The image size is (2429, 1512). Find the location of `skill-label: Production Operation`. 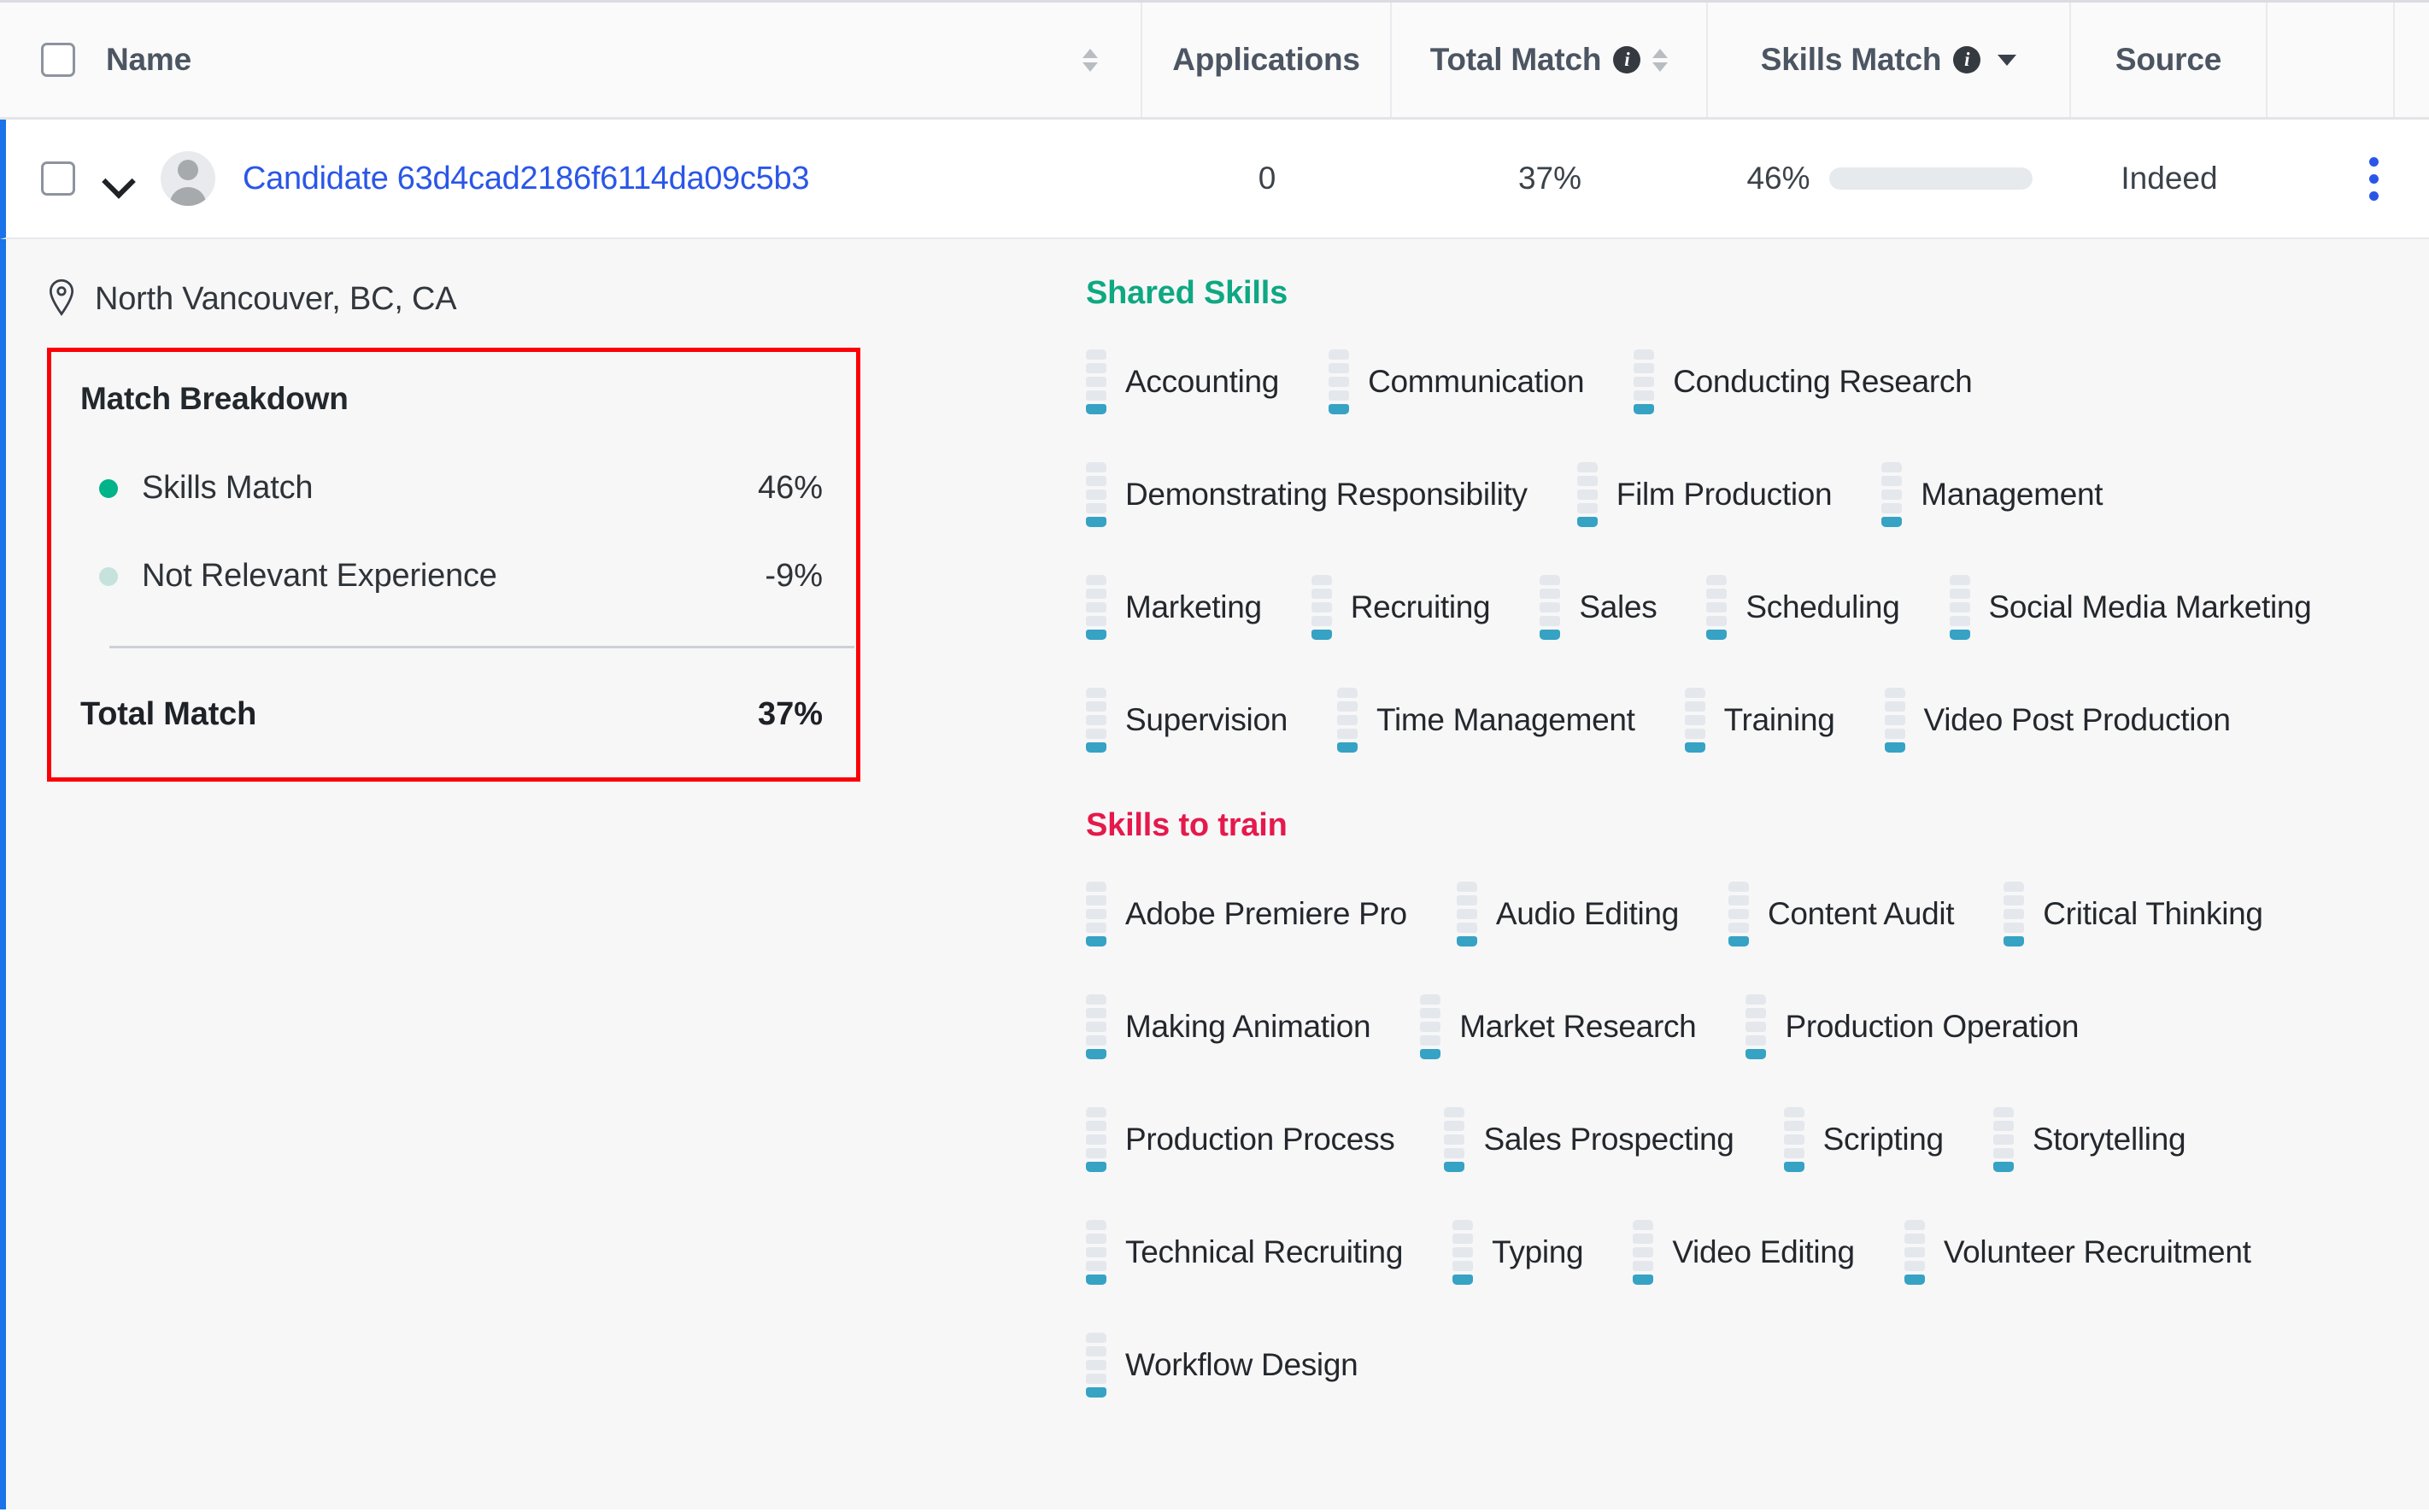

skill-label: Production Operation is located at coordinates (1932, 1026).